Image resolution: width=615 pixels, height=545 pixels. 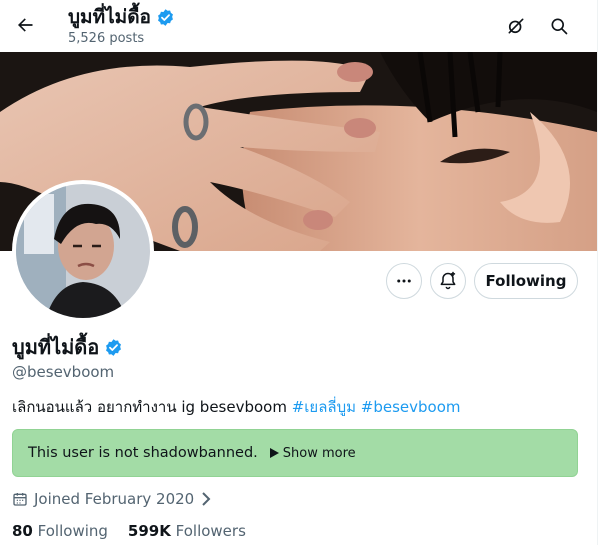 I want to click on joined-date: Joined February 2020, so click(x=112, y=499).